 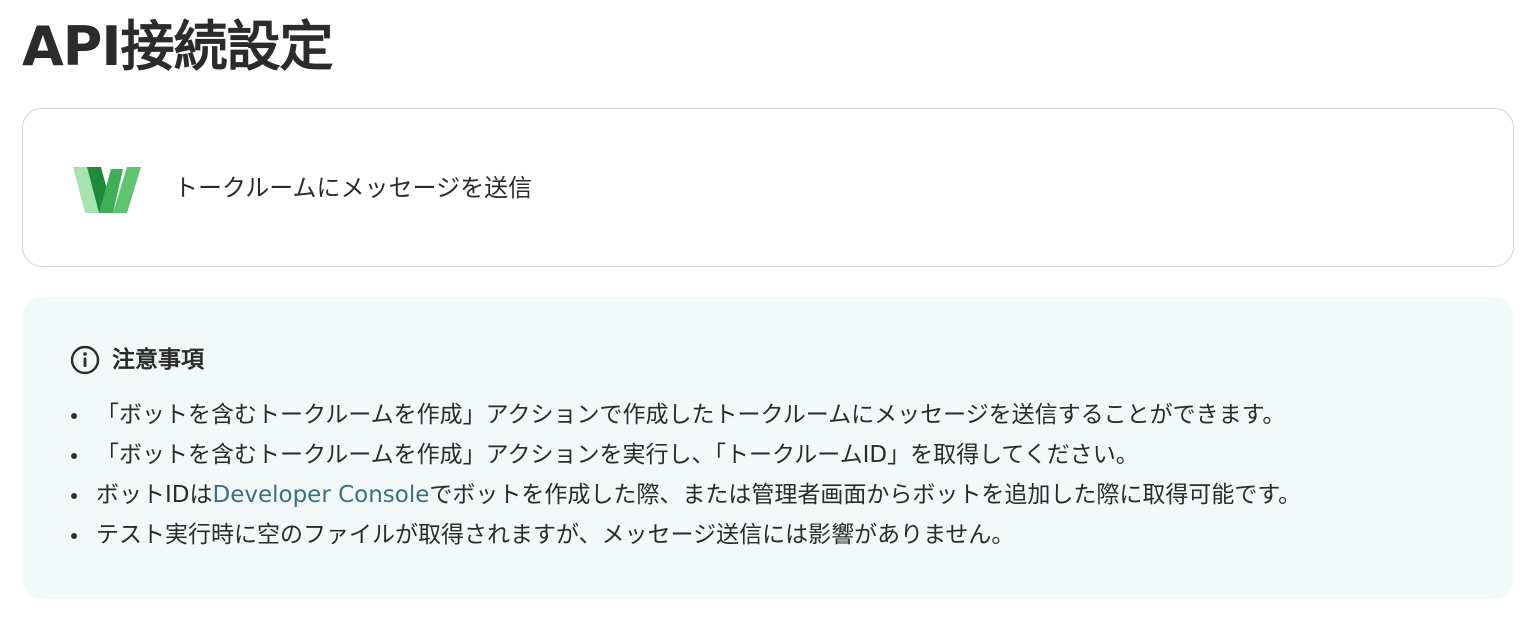 I want to click on action-label: トークルームにメッセージを送信, so click(x=353, y=188).